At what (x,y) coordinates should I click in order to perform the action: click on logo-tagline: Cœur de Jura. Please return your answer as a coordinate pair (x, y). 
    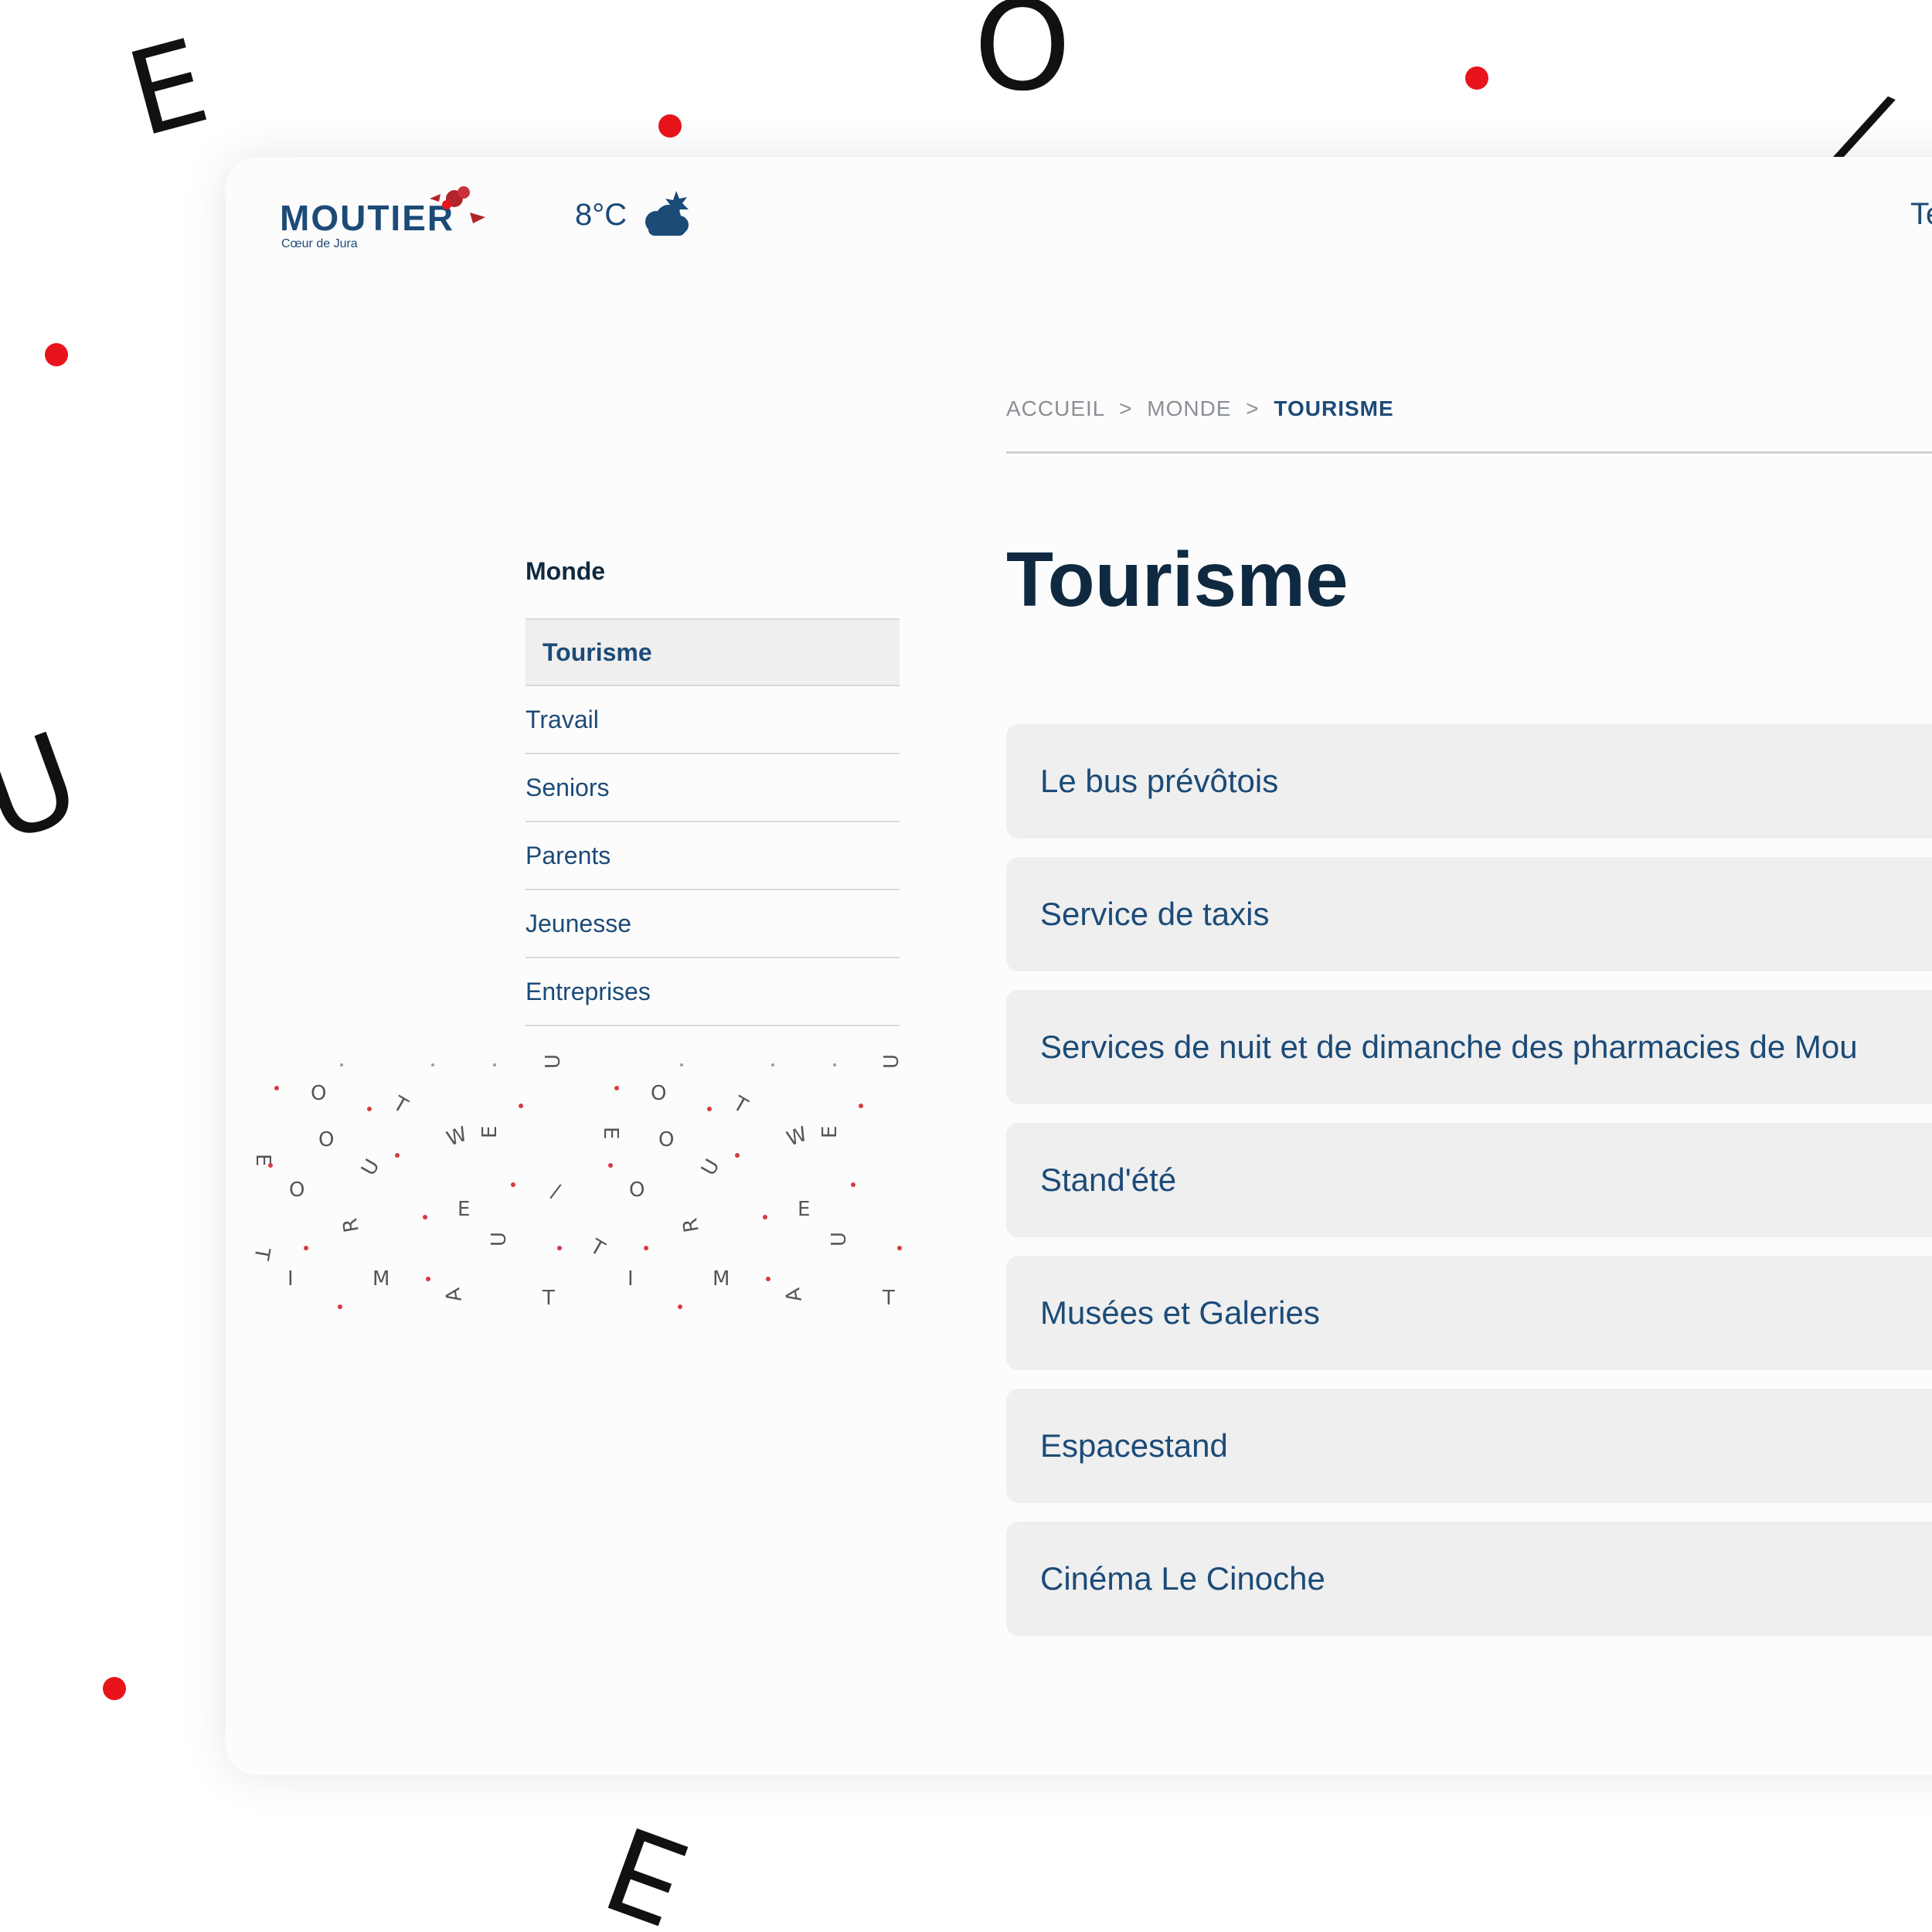
    Looking at the image, I should click on (319, 244).